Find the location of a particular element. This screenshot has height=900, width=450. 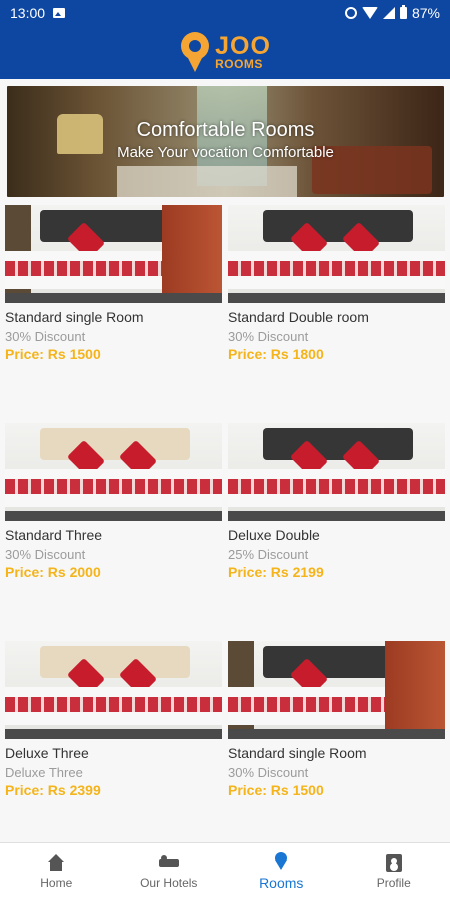

nav-profile-label: Profile is located at coordinates (393, 883).